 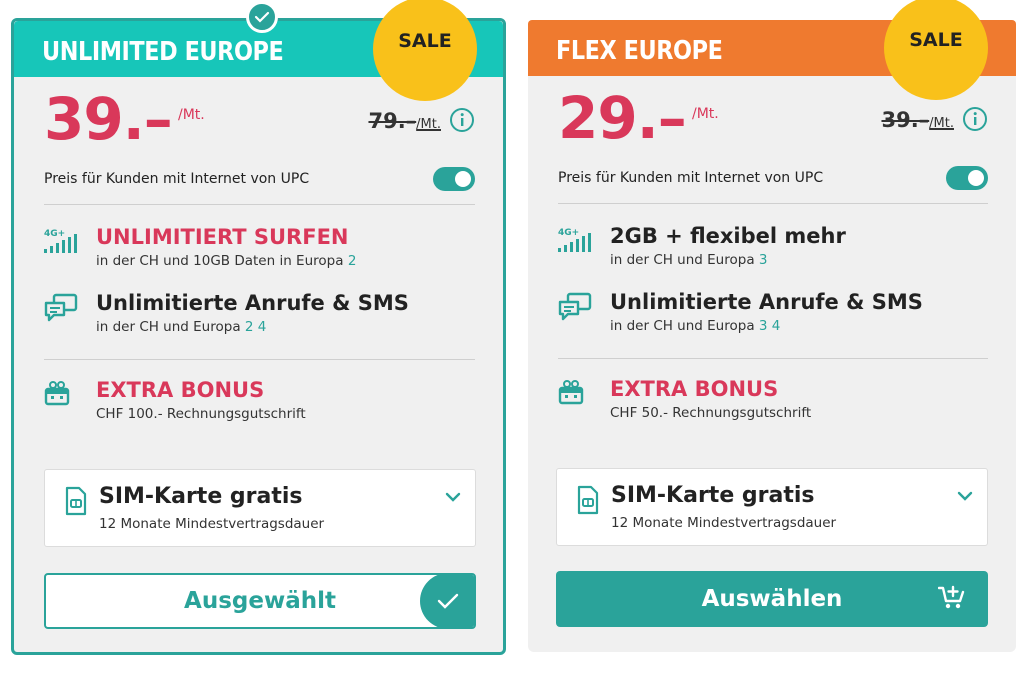 What do you see at coordinates (226, 261) in the screenshot?
I see `feature-sub: in der CH und 10GB Daten in Europa 2` at bounding box center [226, 261].